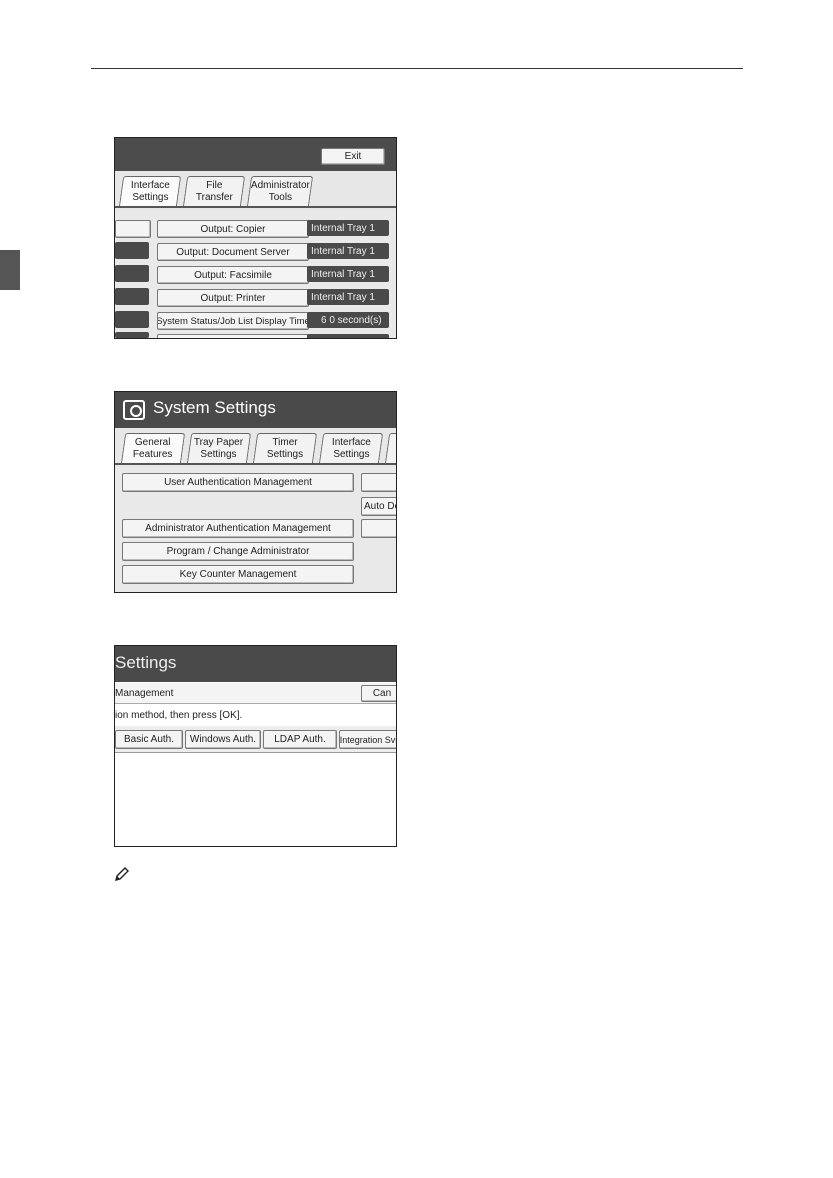  What do you see at coordinates (348, 274) in the screenshot?
I see `output-facsimile-value: Internal Tray 1` at bounding box center [348, 274].